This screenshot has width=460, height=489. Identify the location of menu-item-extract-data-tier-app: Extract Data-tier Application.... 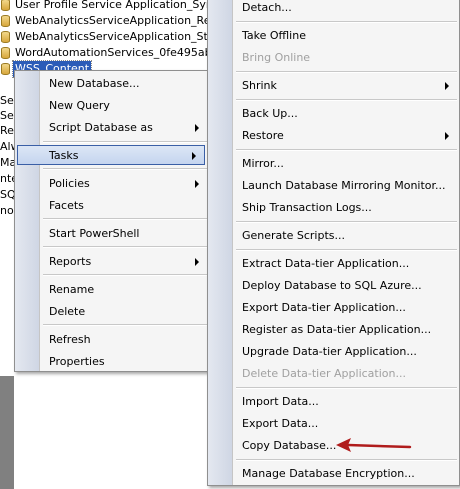
(333, 264).